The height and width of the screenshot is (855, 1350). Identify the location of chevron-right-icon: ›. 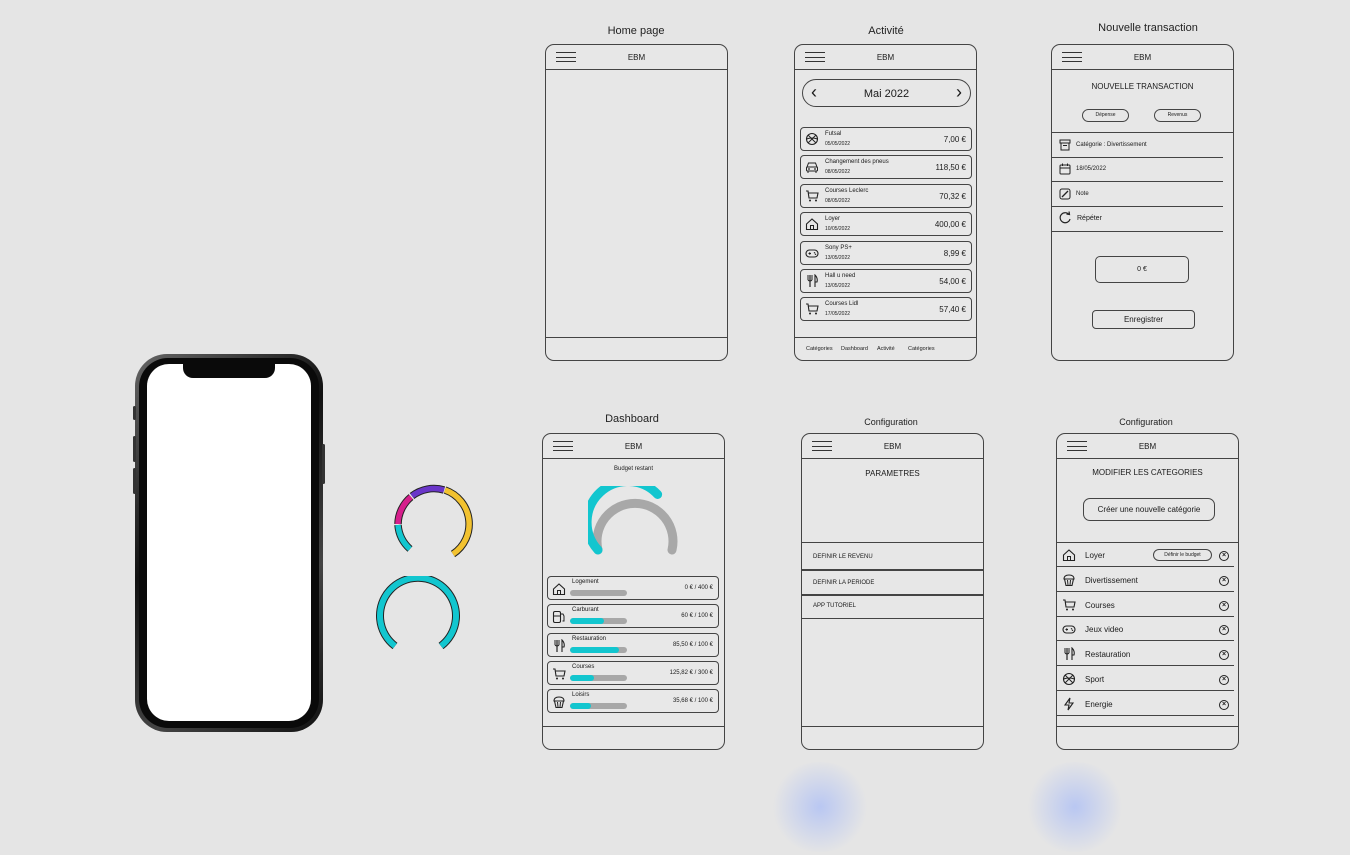
(959, 92).